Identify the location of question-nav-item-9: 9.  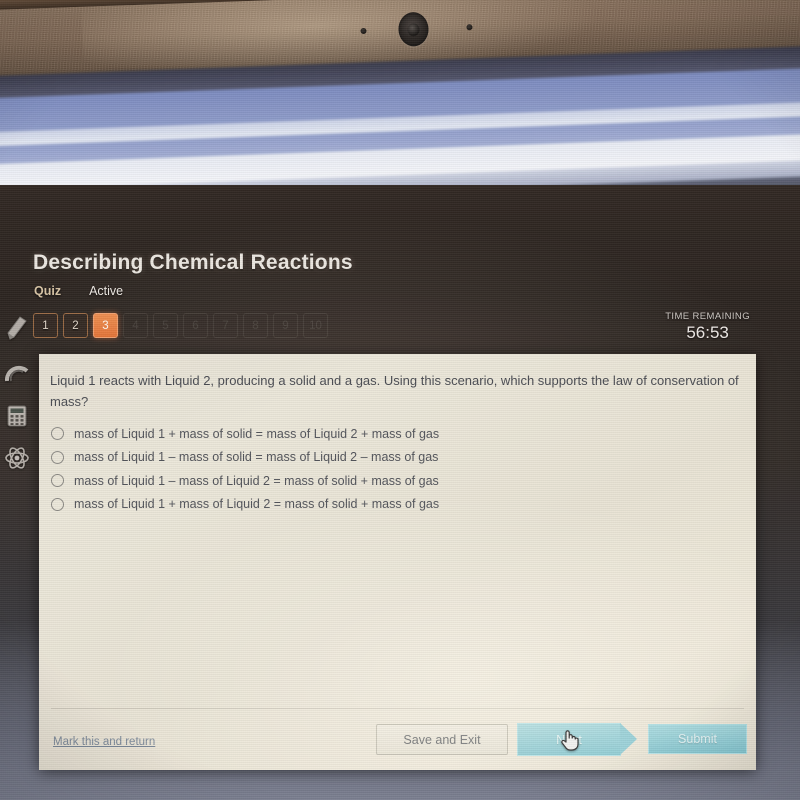
(285, 325).